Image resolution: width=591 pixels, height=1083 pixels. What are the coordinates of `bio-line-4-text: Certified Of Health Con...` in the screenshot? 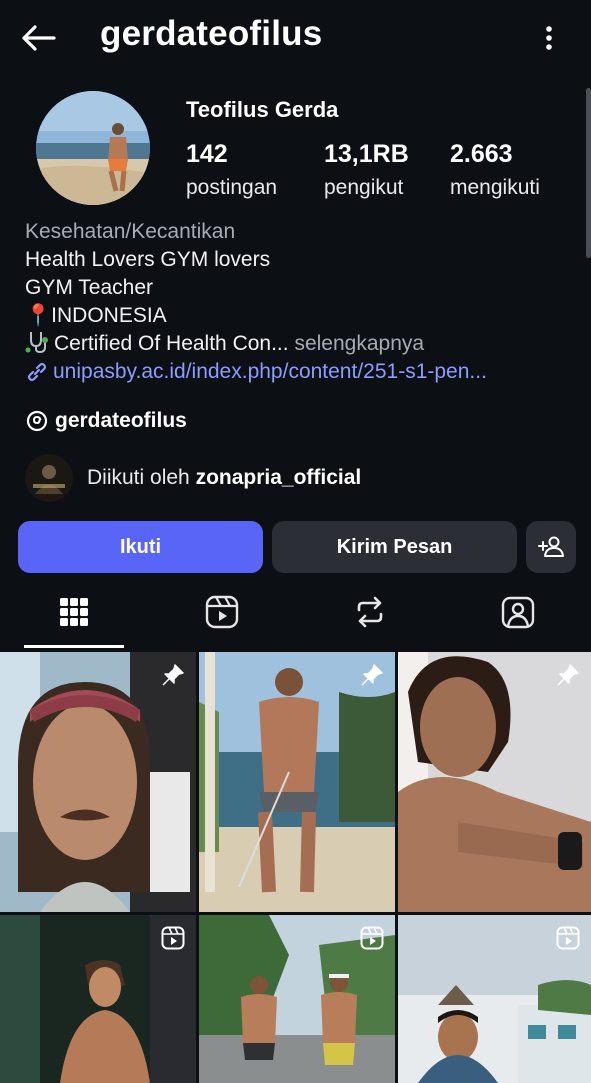 It's located at (171, 343).